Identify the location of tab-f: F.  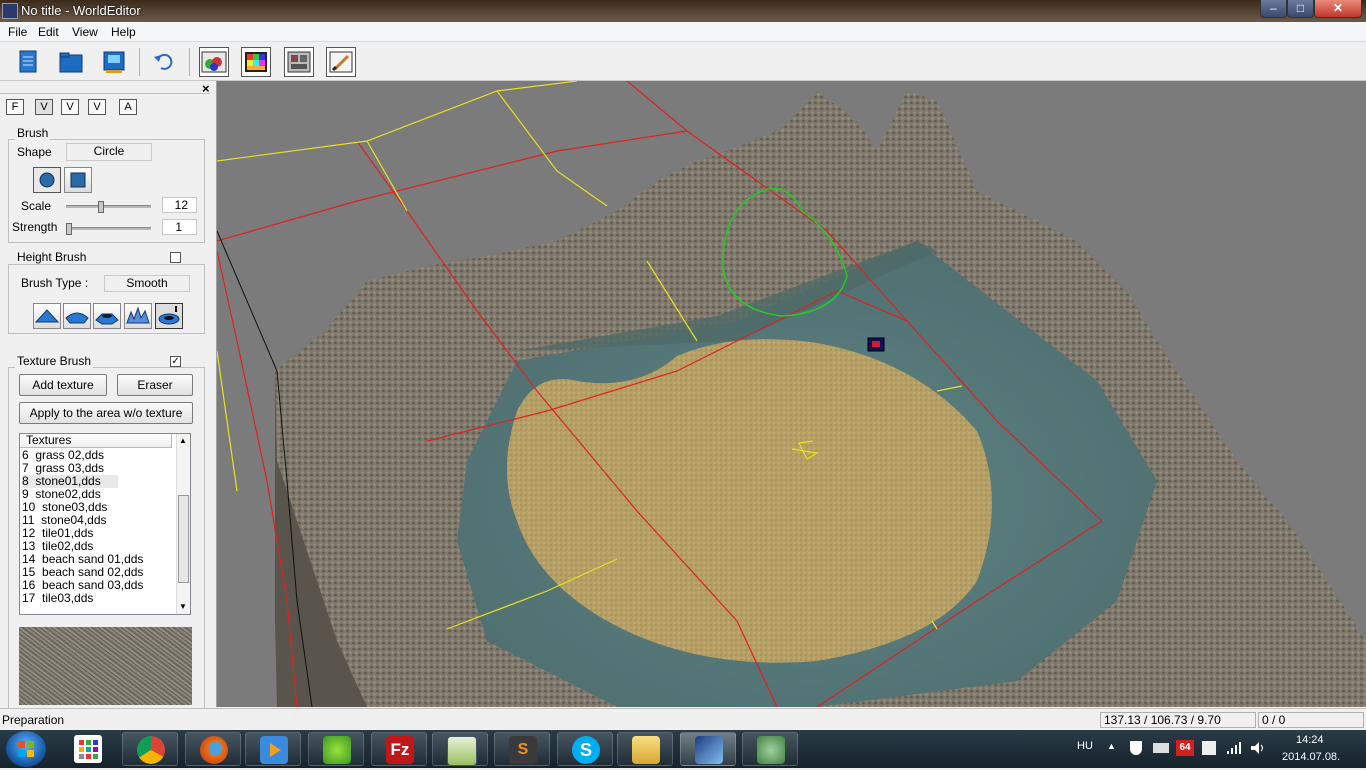
(15, 107).